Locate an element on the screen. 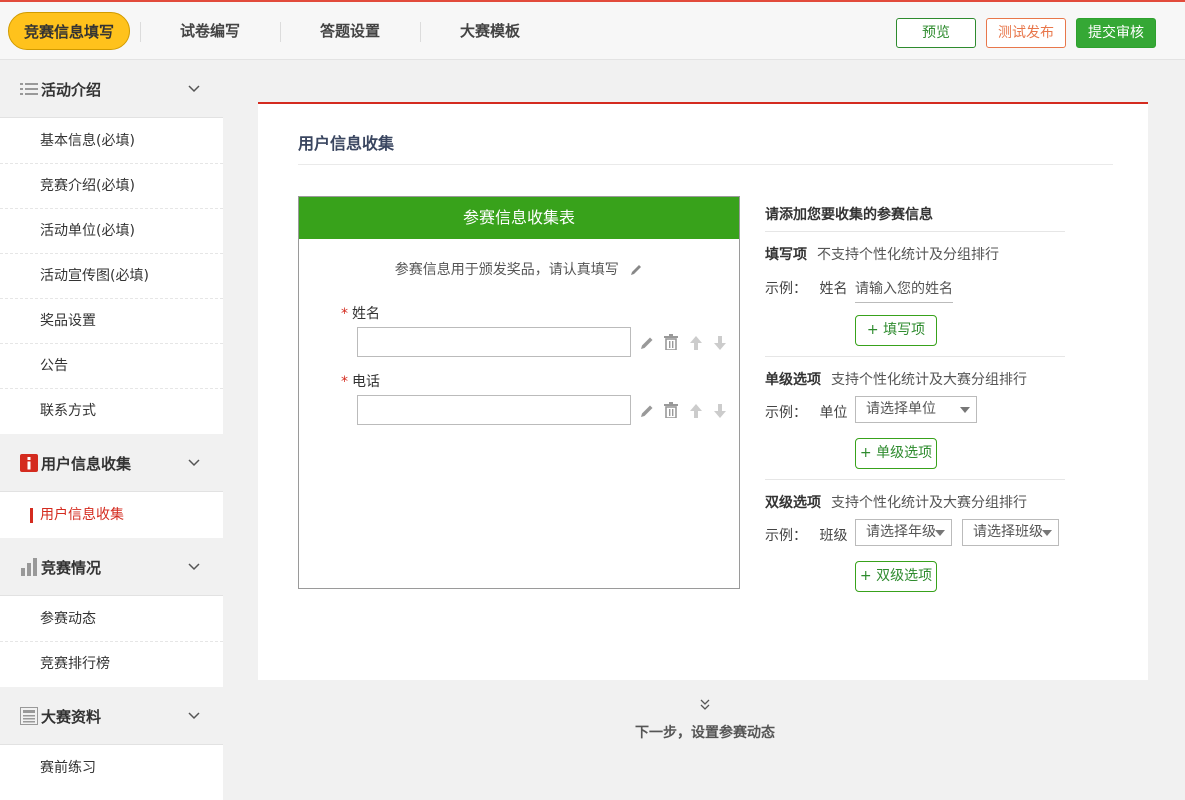 This screenshot has height=800, width=1185. sidebar-item-participation-updates: 参赛动态 is located at coordinates (111, 619).